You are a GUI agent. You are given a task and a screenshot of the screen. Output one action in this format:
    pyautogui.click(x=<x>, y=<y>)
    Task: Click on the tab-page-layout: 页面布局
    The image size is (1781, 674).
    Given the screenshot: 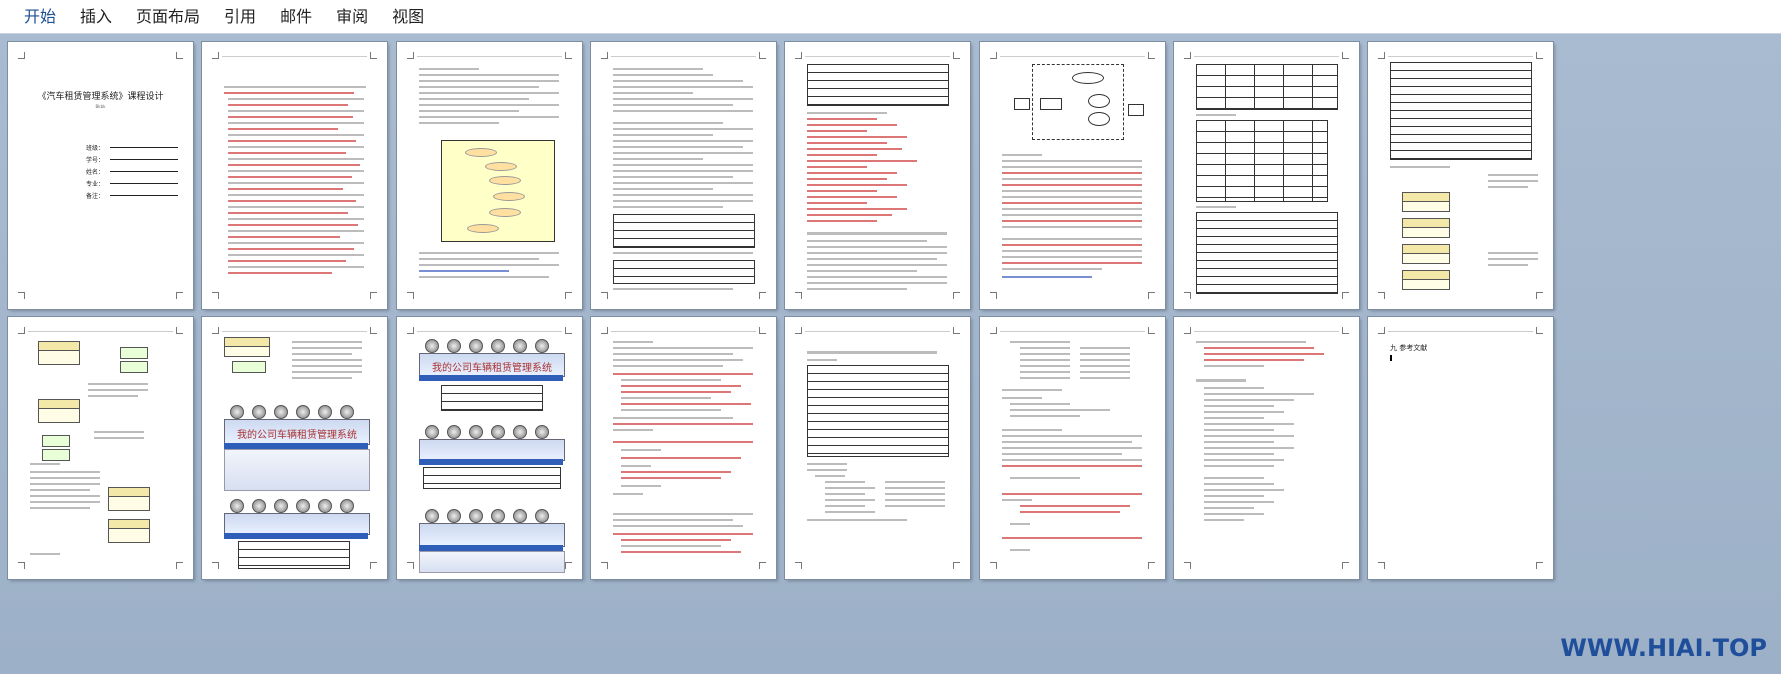 What is the action you would take?
    pyautogui.click(x=168, y=16)
    